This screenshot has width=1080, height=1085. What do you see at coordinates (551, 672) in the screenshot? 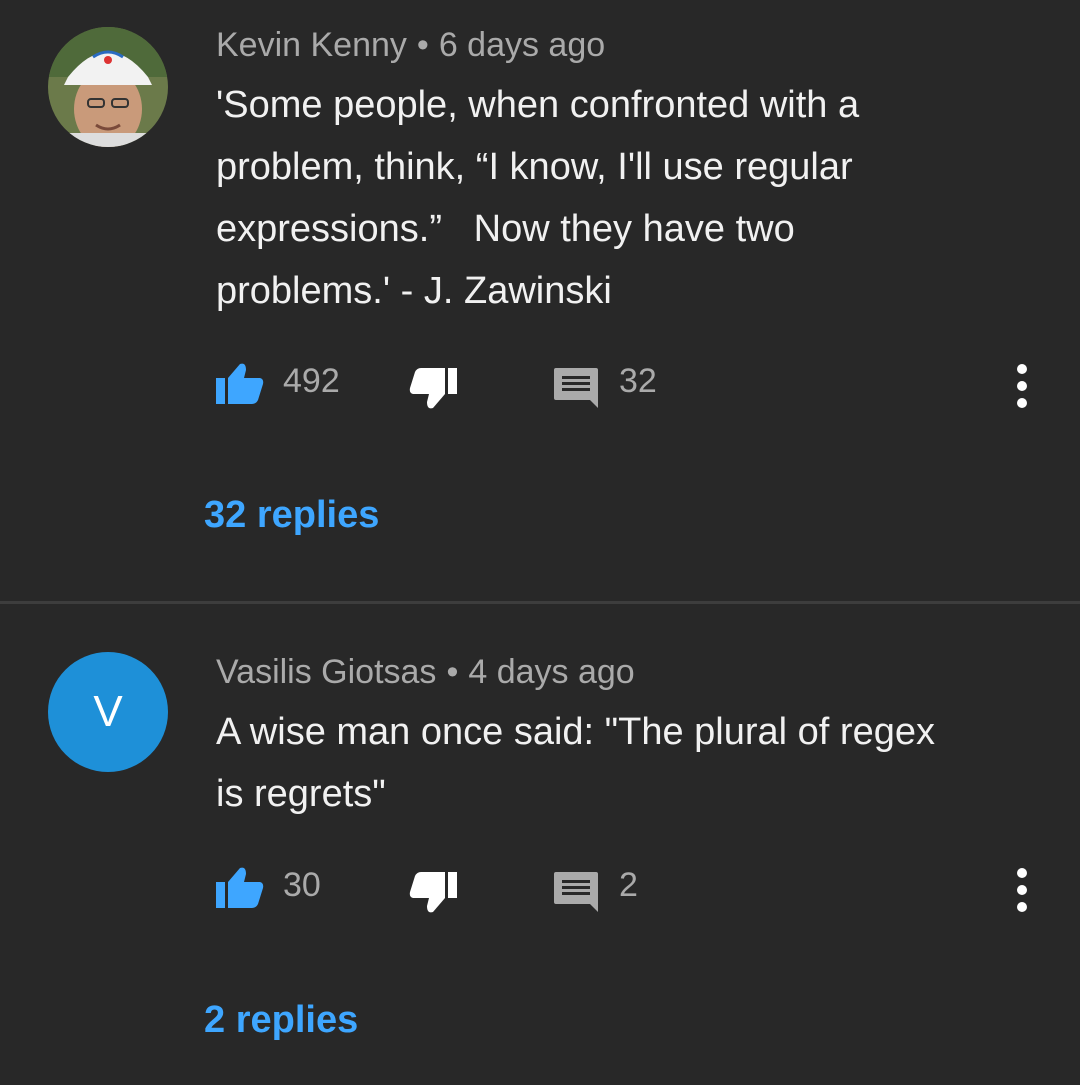
I see `comment-time: 4 days ago` at bounding box center [551, 672].